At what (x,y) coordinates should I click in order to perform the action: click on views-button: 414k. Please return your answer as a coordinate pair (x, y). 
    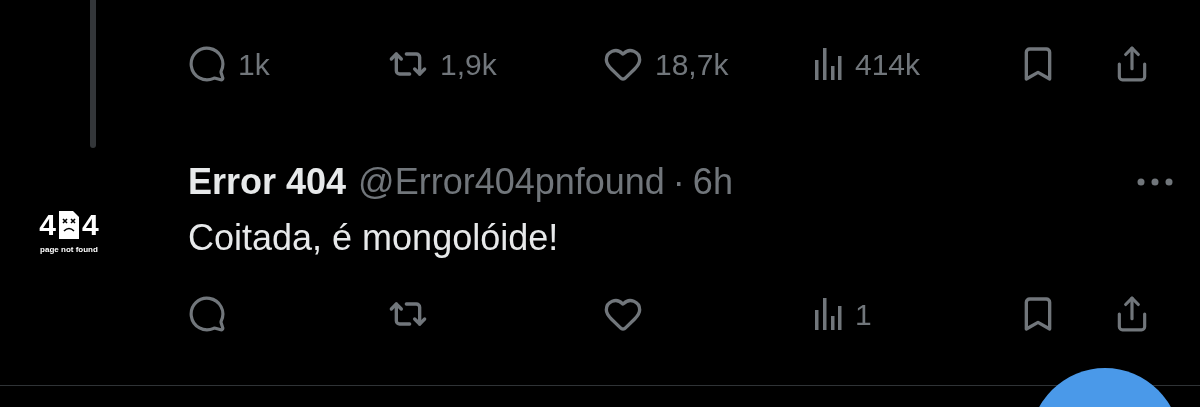
    Looking at the image, I should click on (867, 64).